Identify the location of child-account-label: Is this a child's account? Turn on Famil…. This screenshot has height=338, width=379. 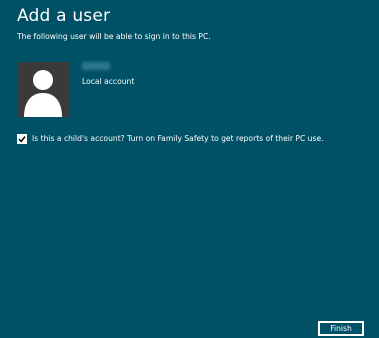
(178, 138).